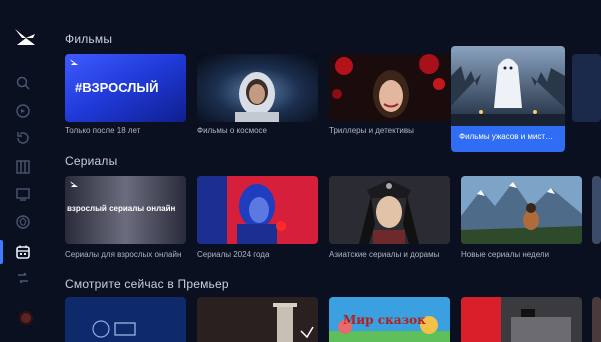 The height and width of the screenshot is (342, 601). Describe the element at coordinates (371, 130) in the screenshot. I see `movie-card-caption: Триллеры и детективы` at that location.